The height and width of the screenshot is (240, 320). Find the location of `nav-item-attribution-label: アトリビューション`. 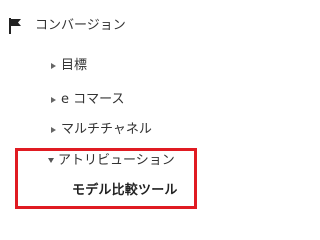

nav-item-attribution-label: アトリビューション is located at coordinates (116, 160).